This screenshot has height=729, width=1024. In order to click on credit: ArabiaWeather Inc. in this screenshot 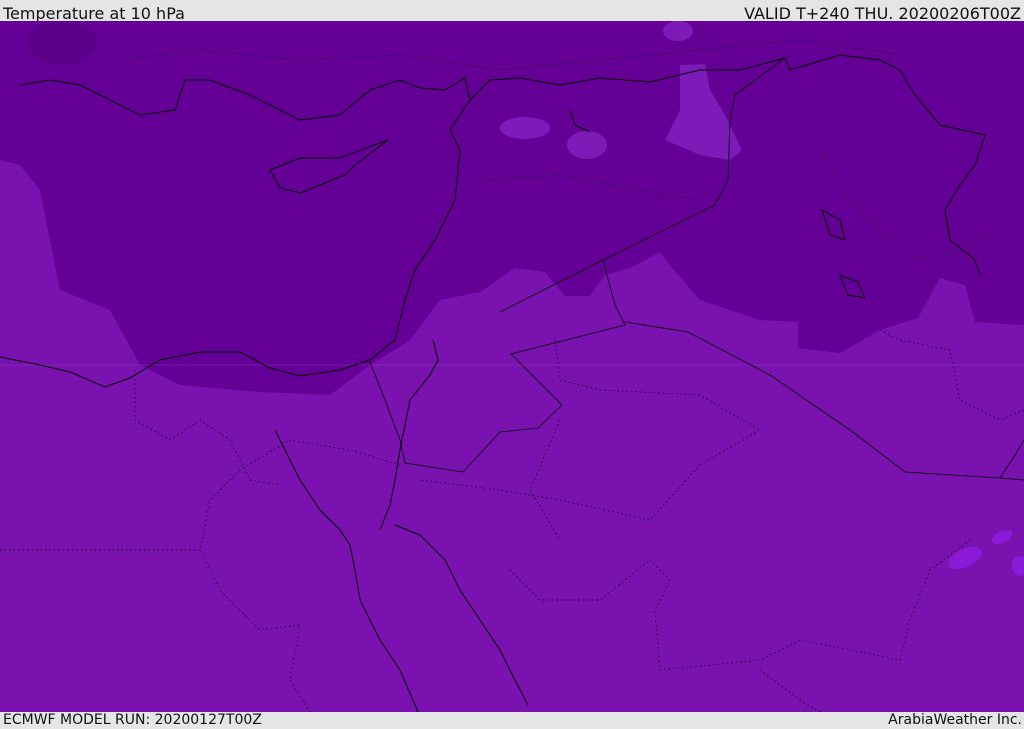, I will do `click(955, 720)`.